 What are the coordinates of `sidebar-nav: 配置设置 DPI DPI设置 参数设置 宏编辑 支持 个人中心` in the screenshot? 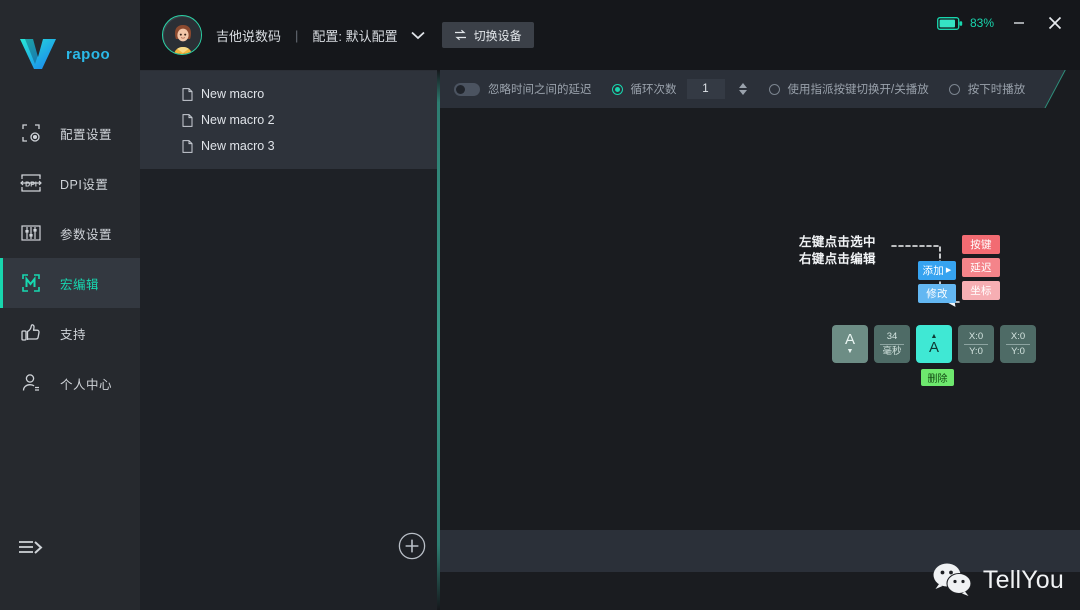 It's located at (70, 258).